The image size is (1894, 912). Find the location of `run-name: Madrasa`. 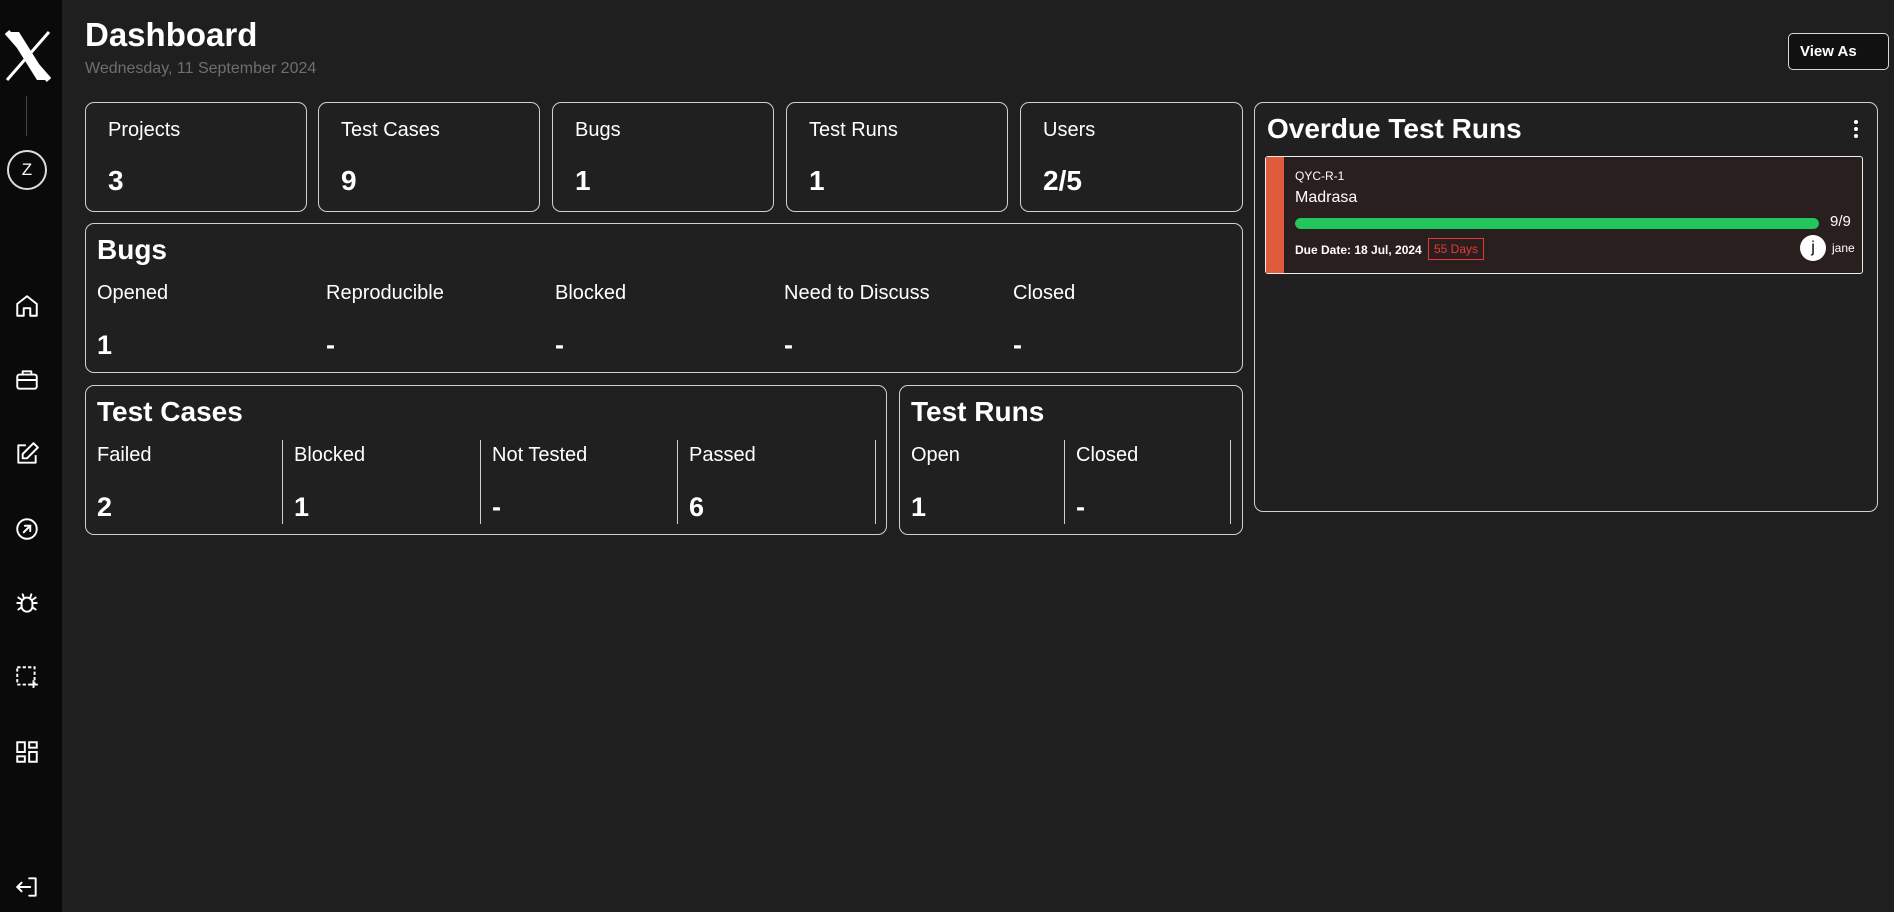

run-name: Madrasa is located at coordinates (1326, 197).